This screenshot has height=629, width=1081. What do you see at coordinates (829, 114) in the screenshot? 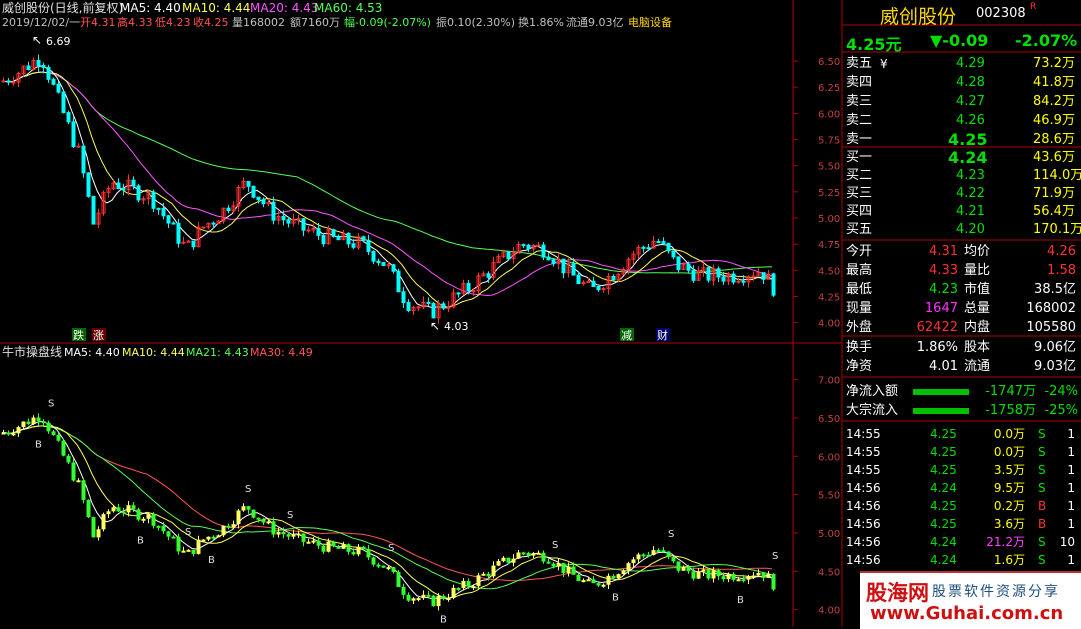
I see `kline-axis-label: 6.00` at bounding box center [829, 114].